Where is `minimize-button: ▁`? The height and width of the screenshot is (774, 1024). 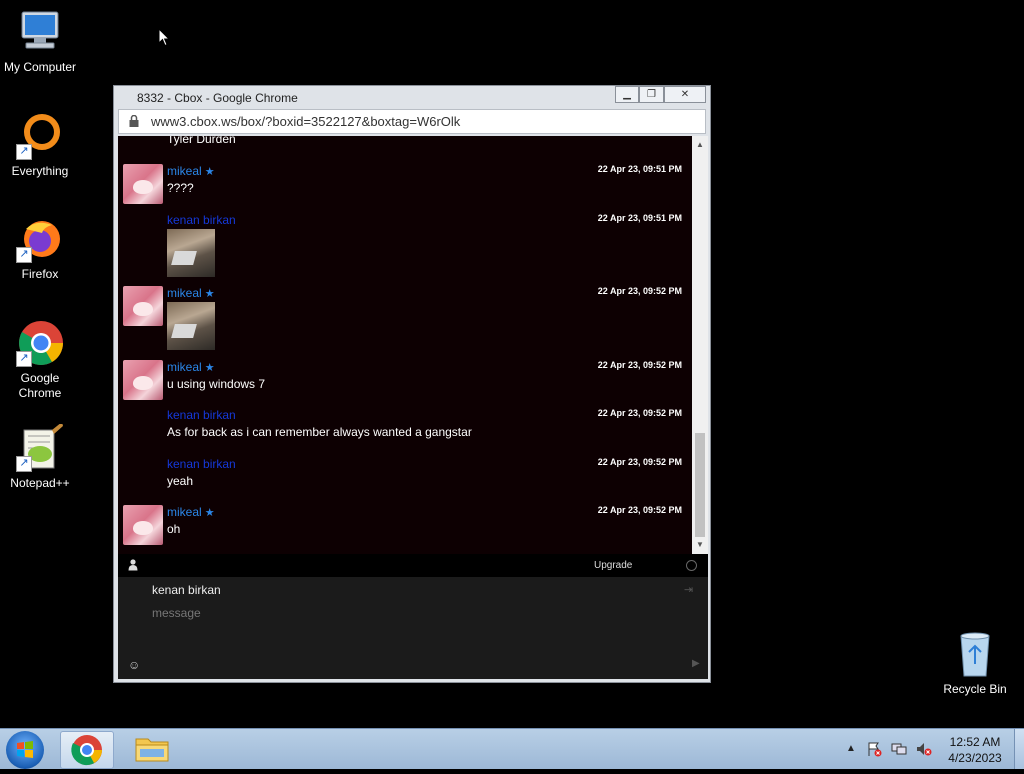 minimize-button: ▁ is located at coordinates (627, 94).